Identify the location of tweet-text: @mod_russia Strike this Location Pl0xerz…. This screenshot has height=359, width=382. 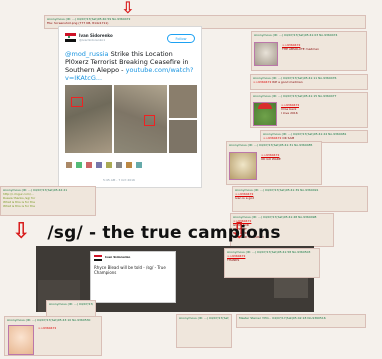
(130, 66).